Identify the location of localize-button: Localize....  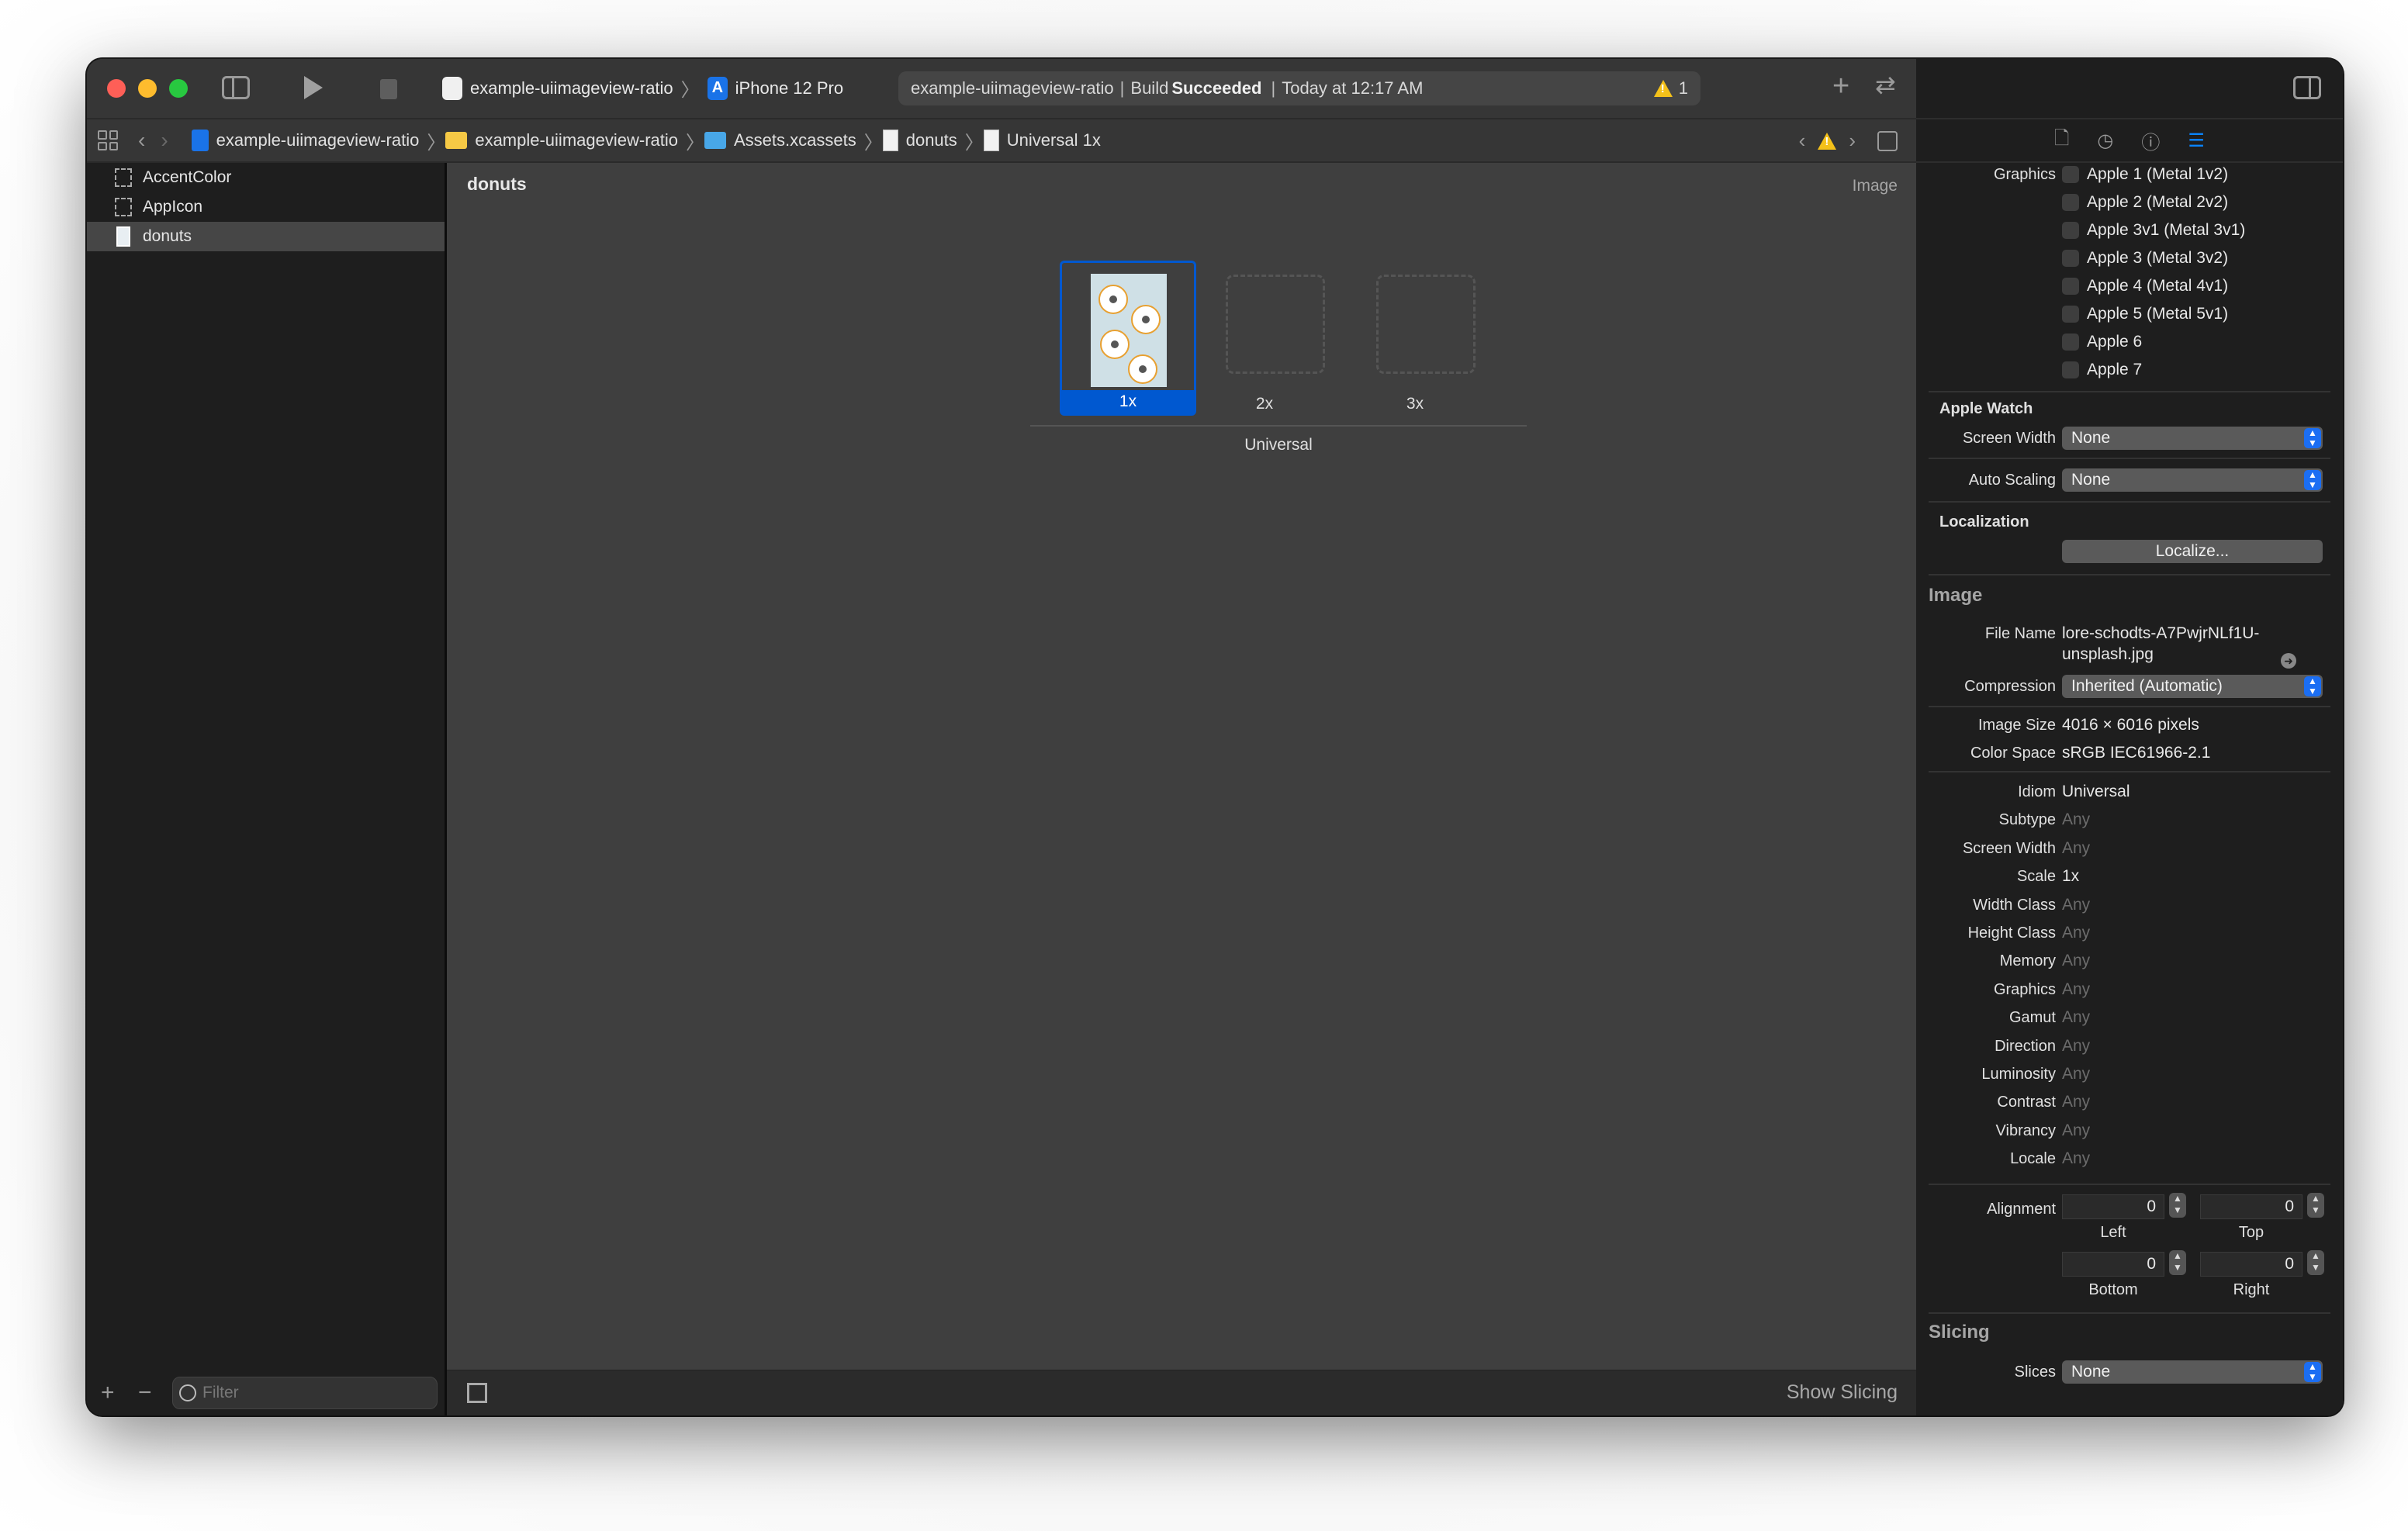
(2192, 551).